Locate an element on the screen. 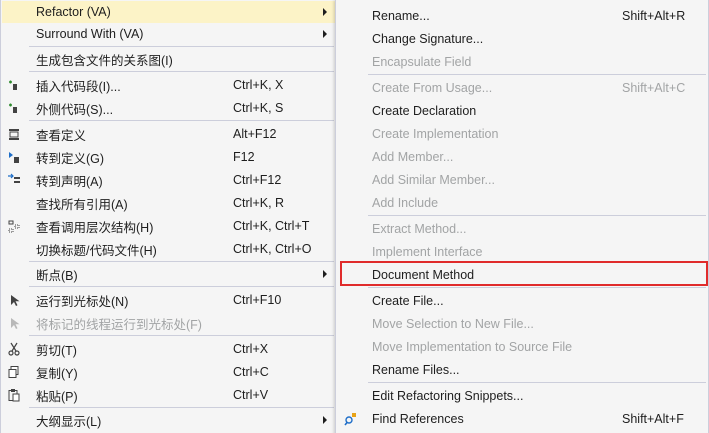  menu-item-implement-interface: Implement Interface is located at coordinates (522, 252).